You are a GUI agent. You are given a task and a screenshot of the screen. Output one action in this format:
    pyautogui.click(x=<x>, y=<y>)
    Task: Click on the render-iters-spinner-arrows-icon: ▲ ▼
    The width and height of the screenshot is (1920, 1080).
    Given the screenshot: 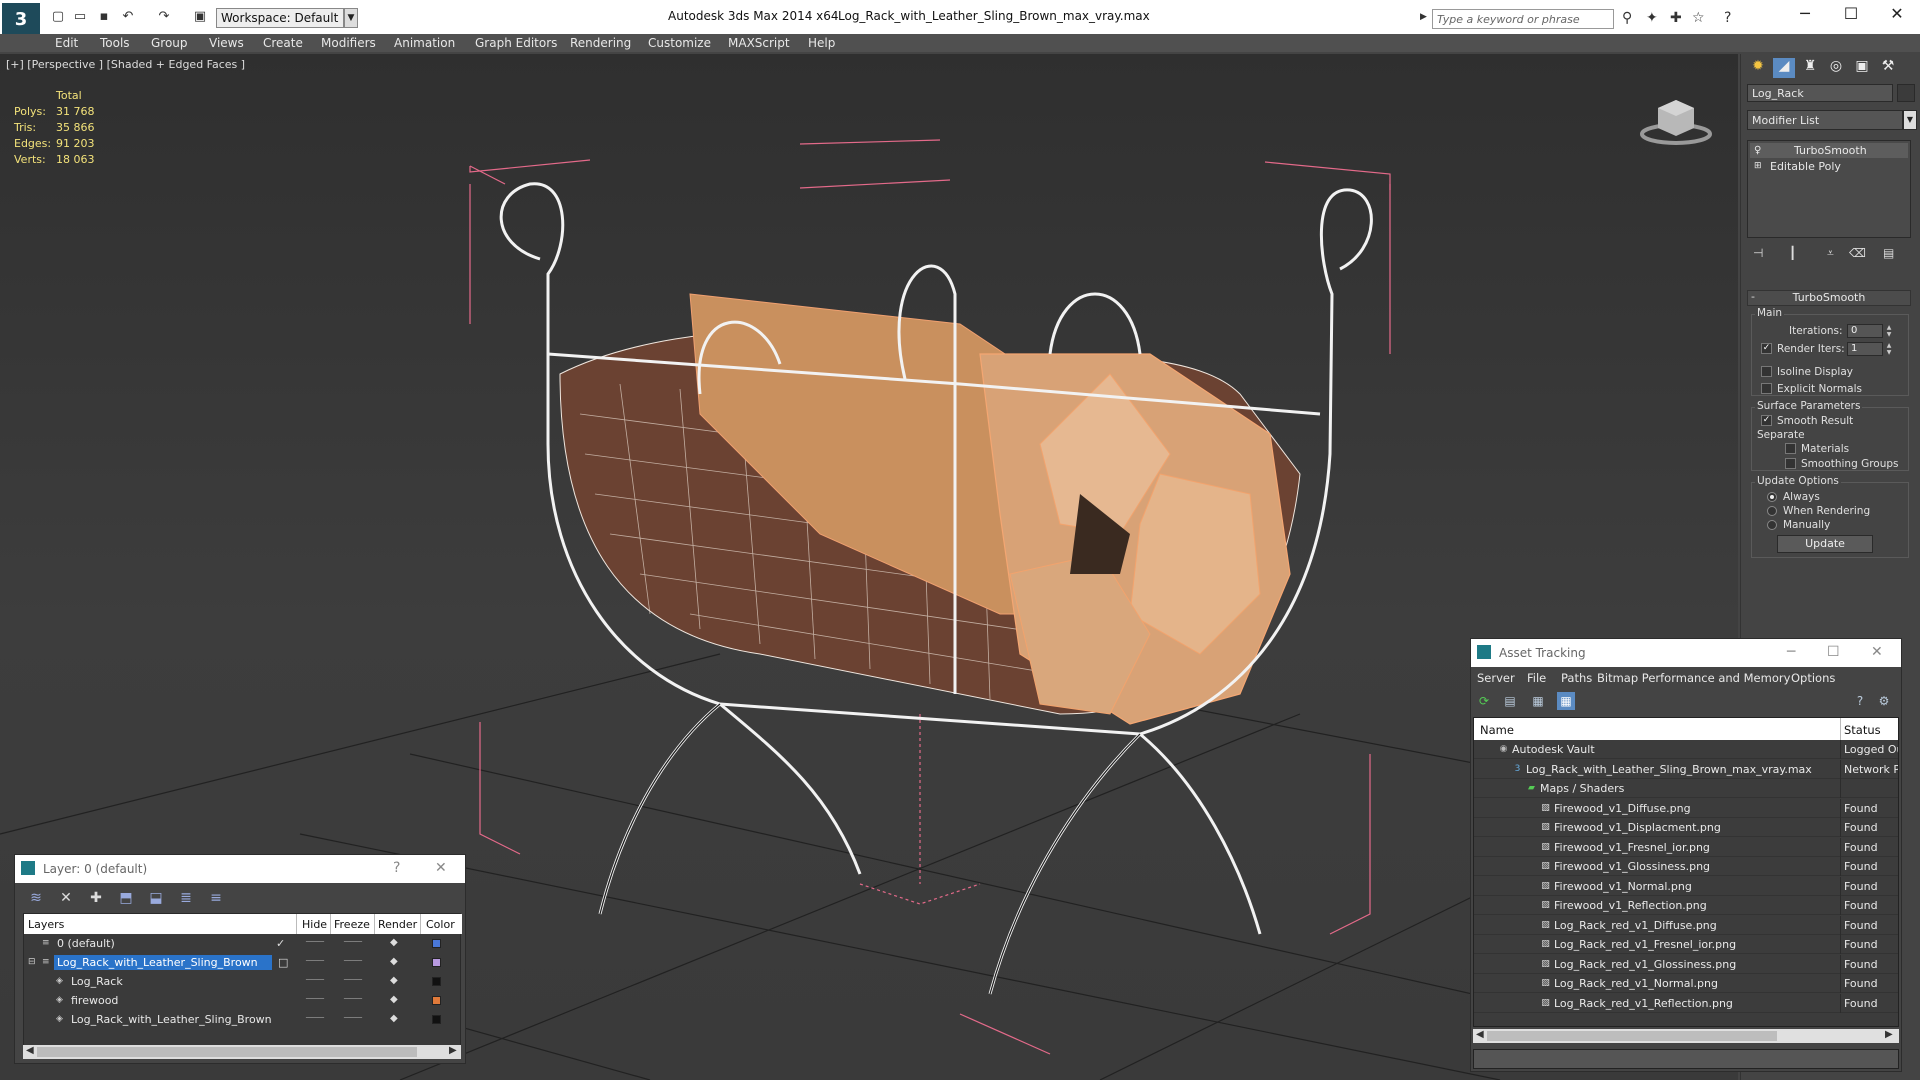 What is the action you would take?
    pyautogui.click(x=1889, y=349)
    